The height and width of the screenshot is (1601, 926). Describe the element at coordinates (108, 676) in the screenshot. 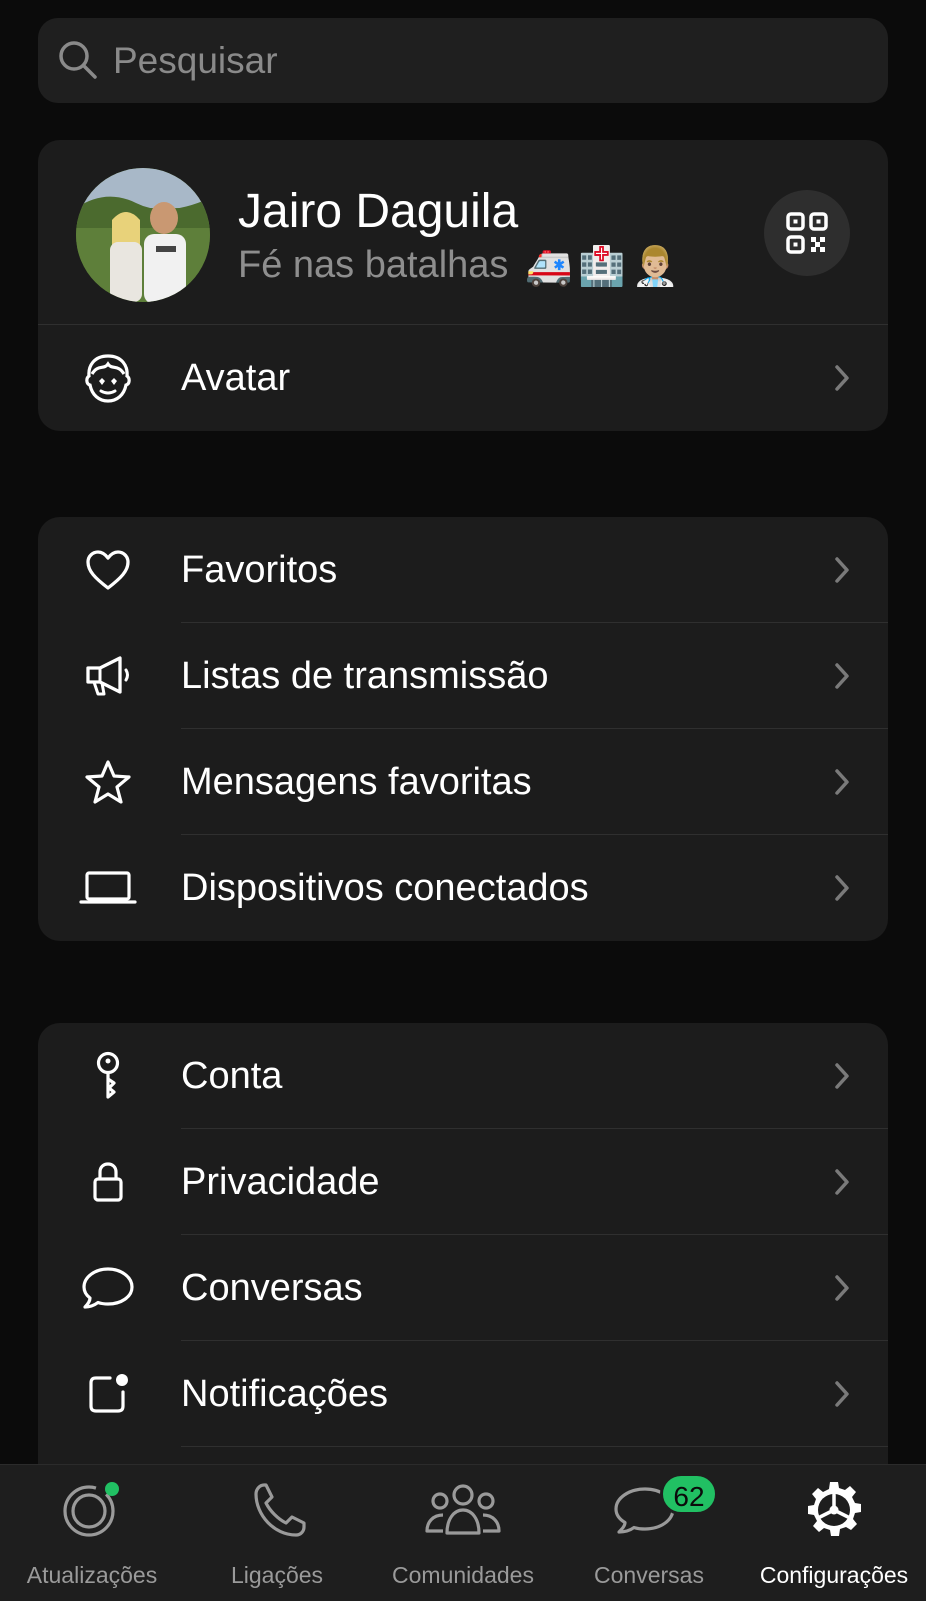

I see `megaphone-icon` at that location.